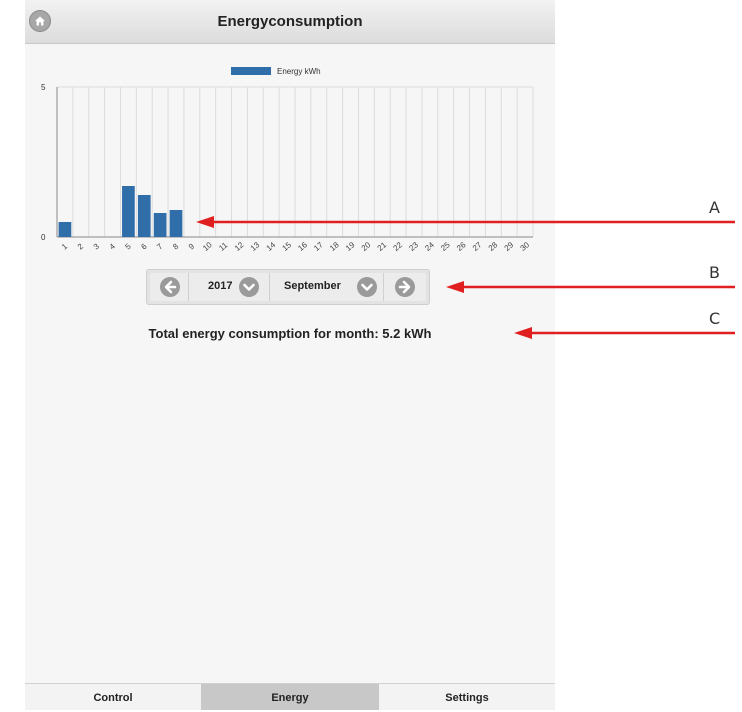  I want to click on next-month-button, so click(405, 287).